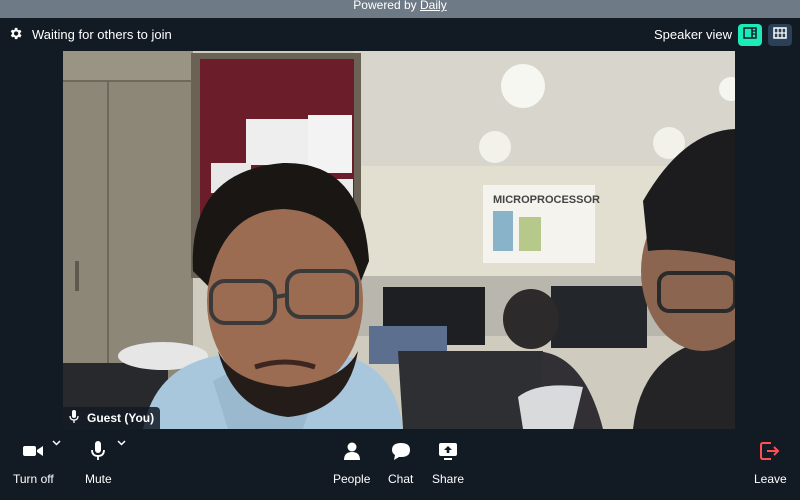 The image size is (800, 500). I want to click on share-button-label: Share, so click(448, 479).